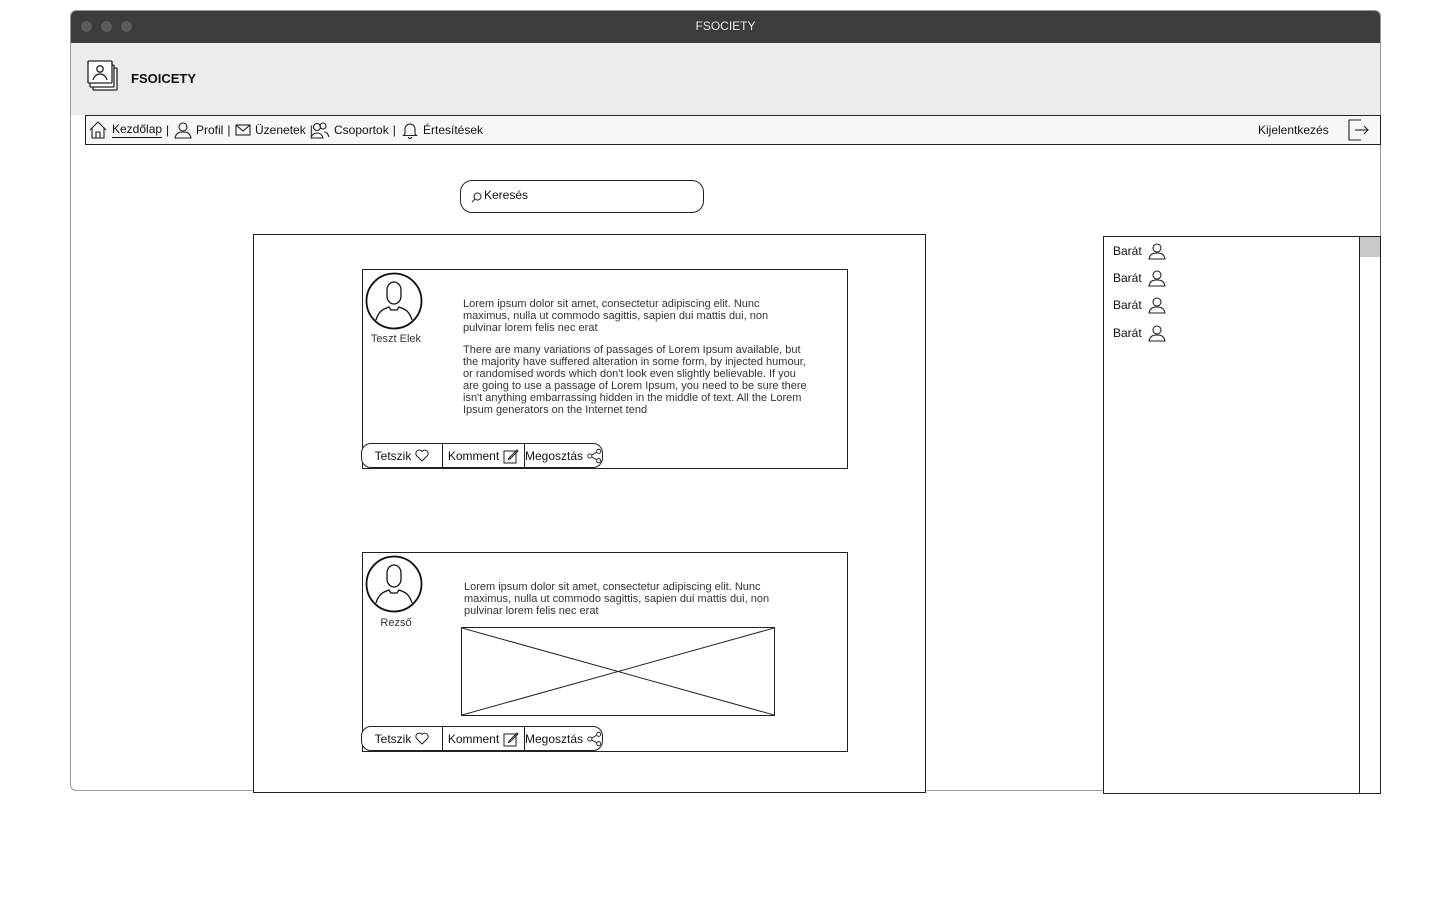 Image resolution: width=1433 pixels, height=904 pixels. I want to click on search-icon, so click(476, 197).